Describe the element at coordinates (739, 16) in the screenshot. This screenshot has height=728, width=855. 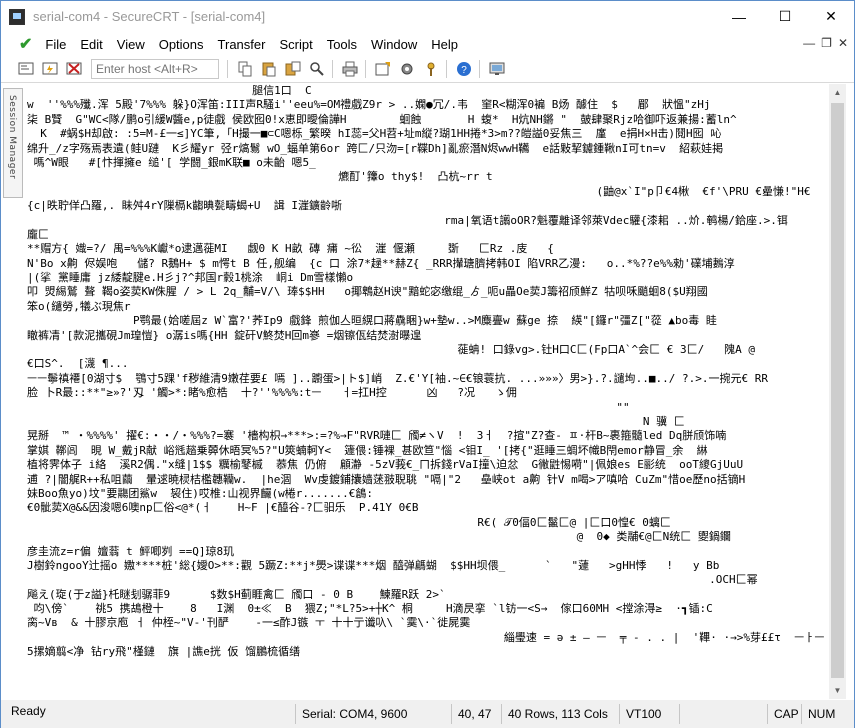
I see `minimize-button: —` at that location.